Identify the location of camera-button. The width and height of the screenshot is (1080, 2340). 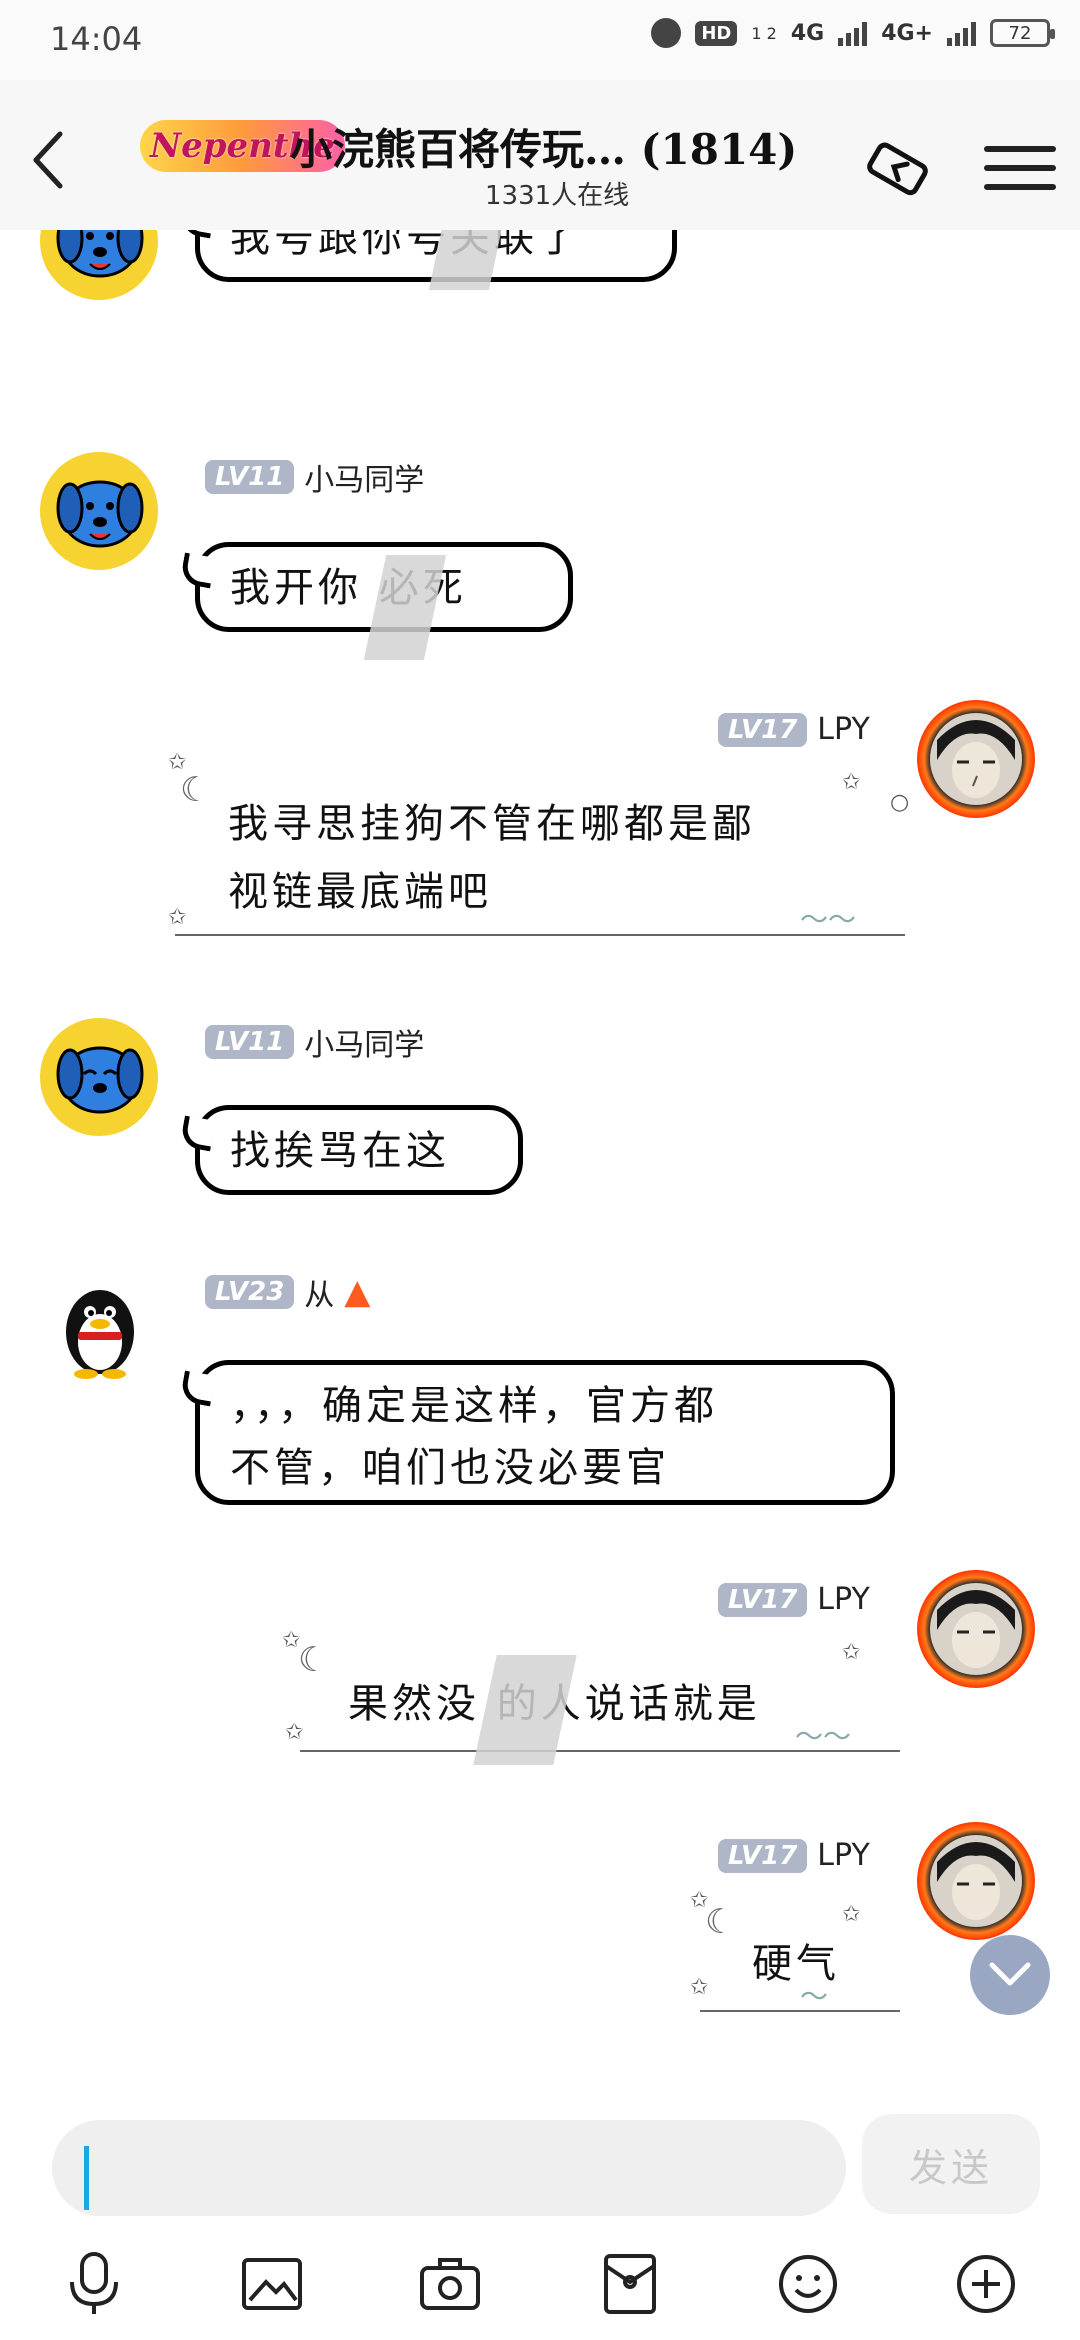
(450, 2284).